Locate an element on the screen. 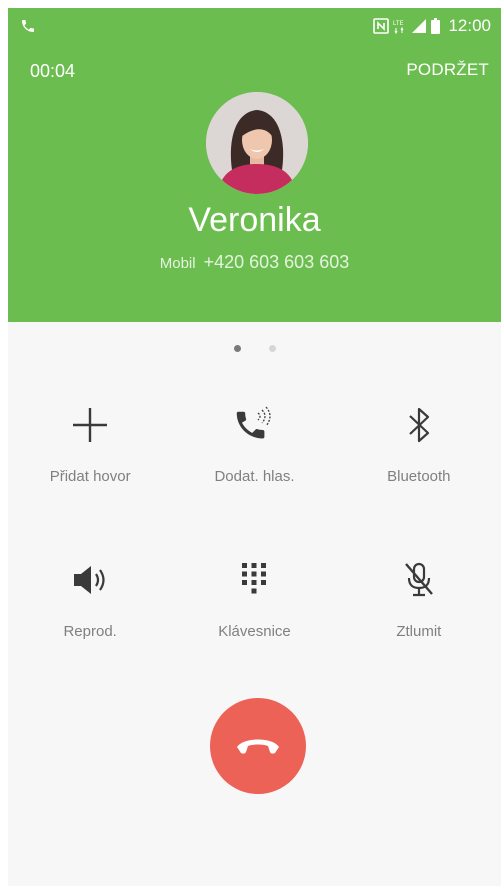  lte-label: LTE is located at coordinates (398, 24).